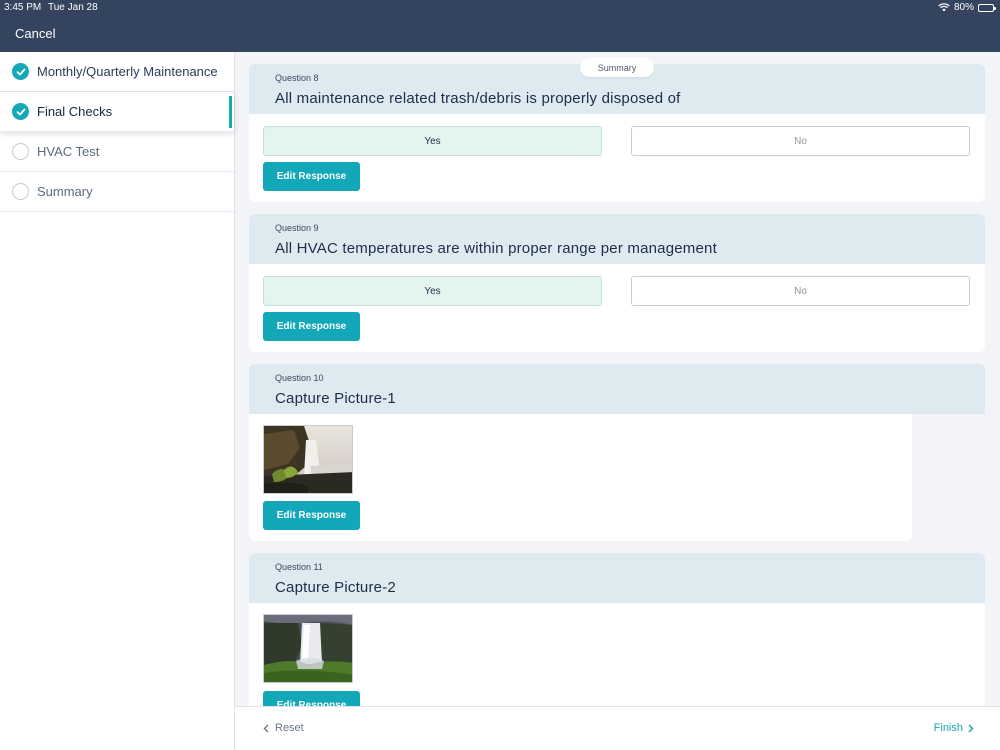 Image resolution: width=1000 pixels, height=750 pixels. Describe the element at coordinates (297, 78) in the screenshot. I see `question-number: Question 8` at that location.